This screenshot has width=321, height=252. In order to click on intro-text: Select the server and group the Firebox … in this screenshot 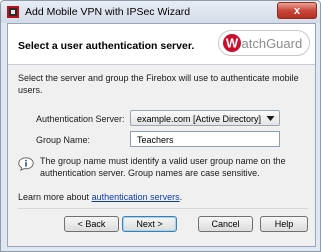, I will do `click(158, 84)`.